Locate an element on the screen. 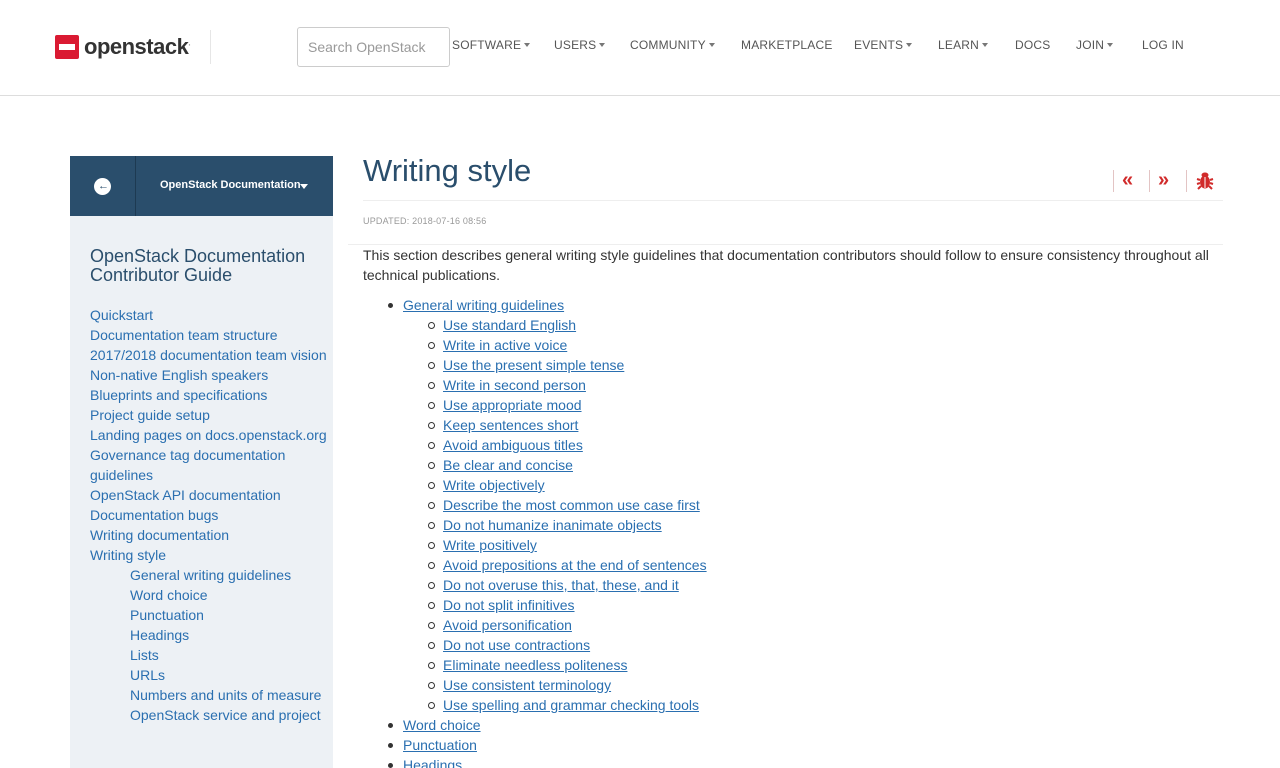 This screenshot has width=1280, height=768. list-item: Use the present simple tense is located at coordinates (793, 365).